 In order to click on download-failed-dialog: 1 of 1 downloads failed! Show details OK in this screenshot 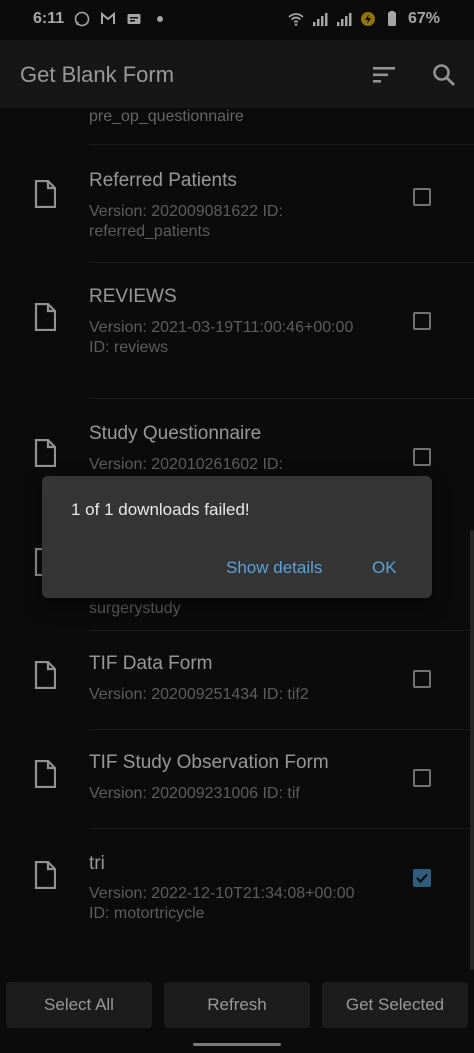, I will do `click(237, 537)`.